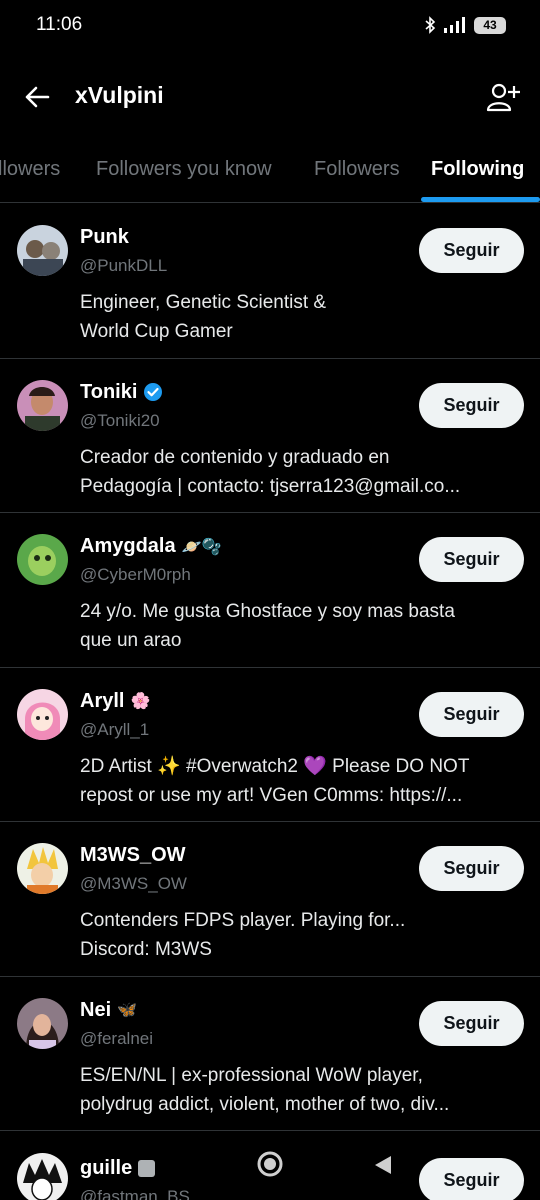 The image size is (540, 1200). I want to click on user-handle: @M3WS_OW, so click(133, 883).